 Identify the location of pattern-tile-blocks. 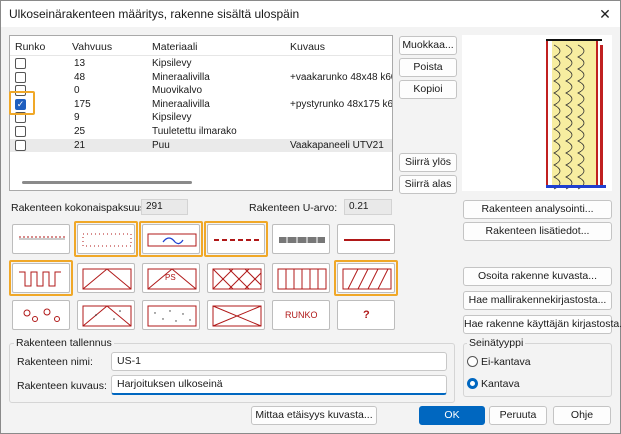
(301, 239).